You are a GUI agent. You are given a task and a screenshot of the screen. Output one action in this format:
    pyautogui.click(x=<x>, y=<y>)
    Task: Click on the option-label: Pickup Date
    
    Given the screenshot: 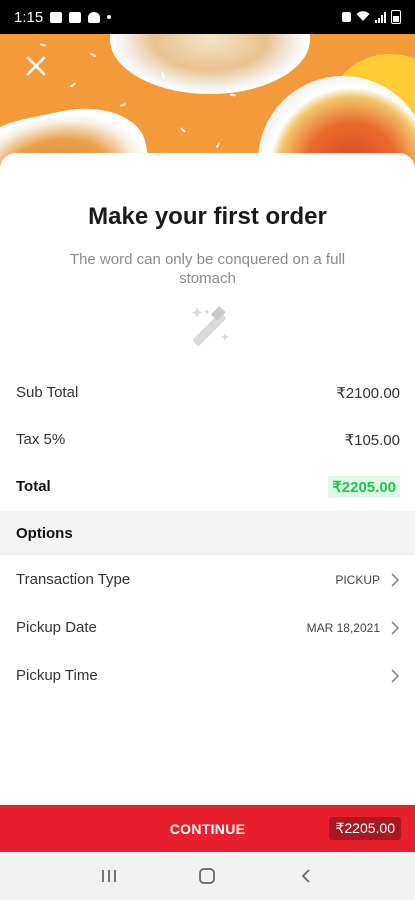 What is the action you would take?
    pyautogui.click(x=56, y=627)
    